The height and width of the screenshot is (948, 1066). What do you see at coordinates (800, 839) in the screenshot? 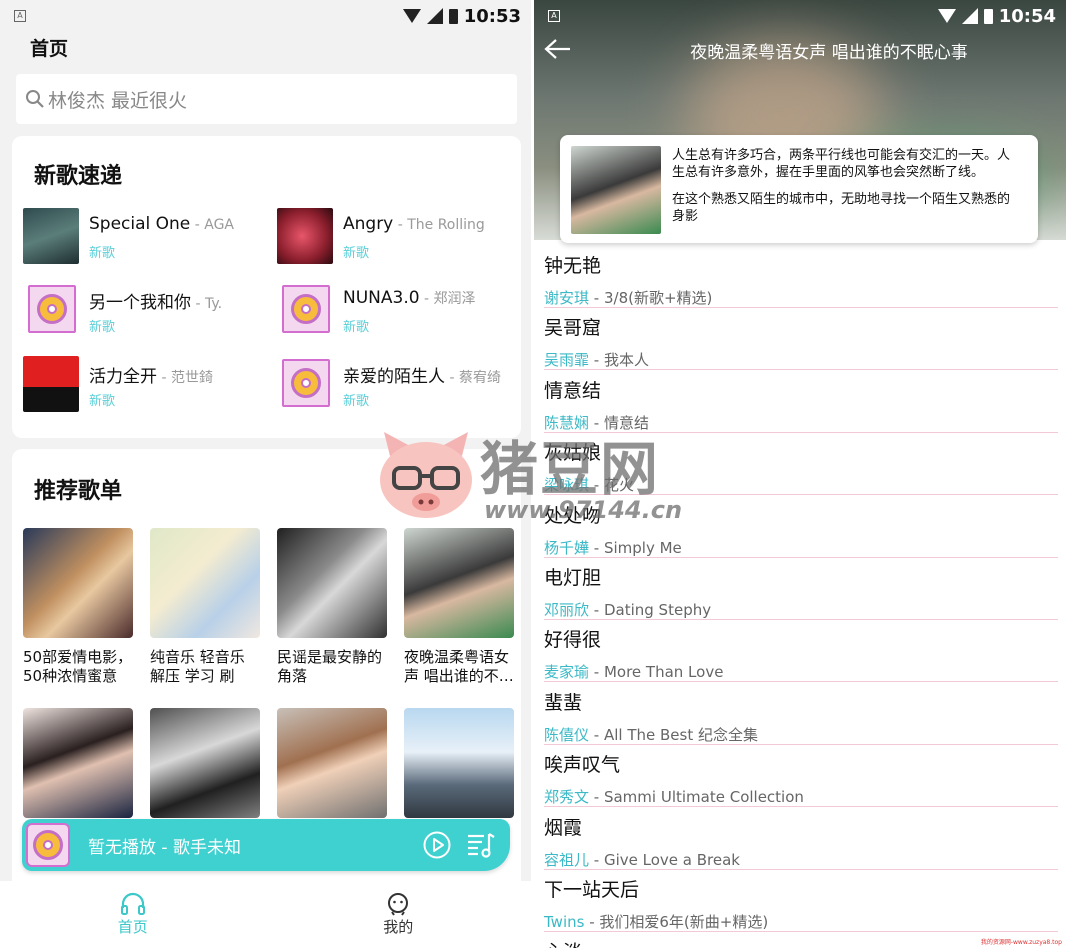
I see `track-row: 烟霞 容祖儿 - Give Love a Break` at bounding box center [800, 839].